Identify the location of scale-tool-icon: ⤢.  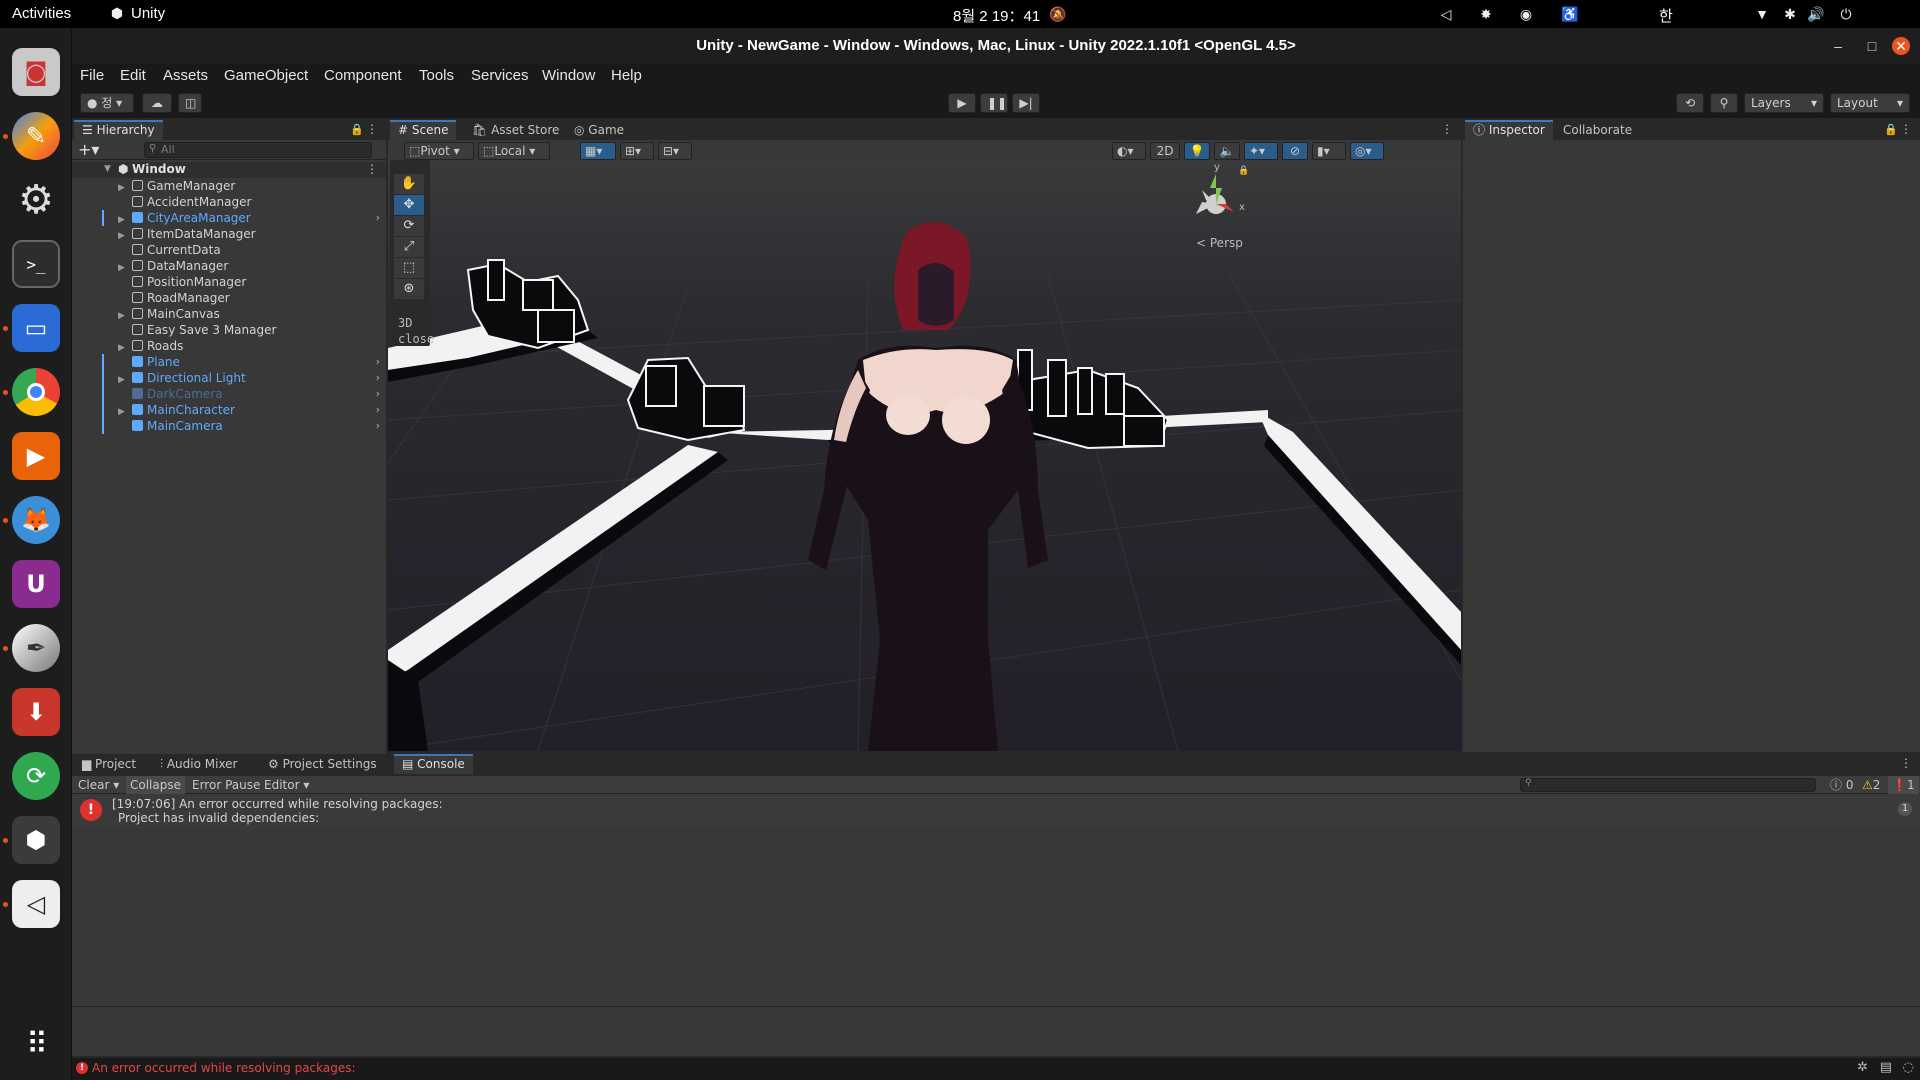
(409, 247).